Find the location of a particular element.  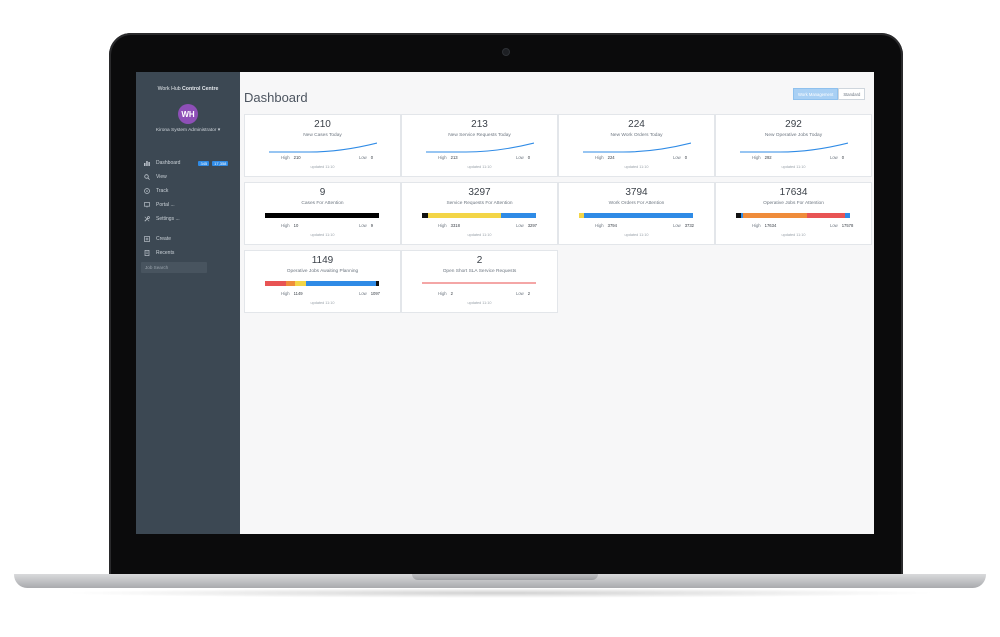

sidebar-item-recents: Recents is located at coordinates (190, 253).